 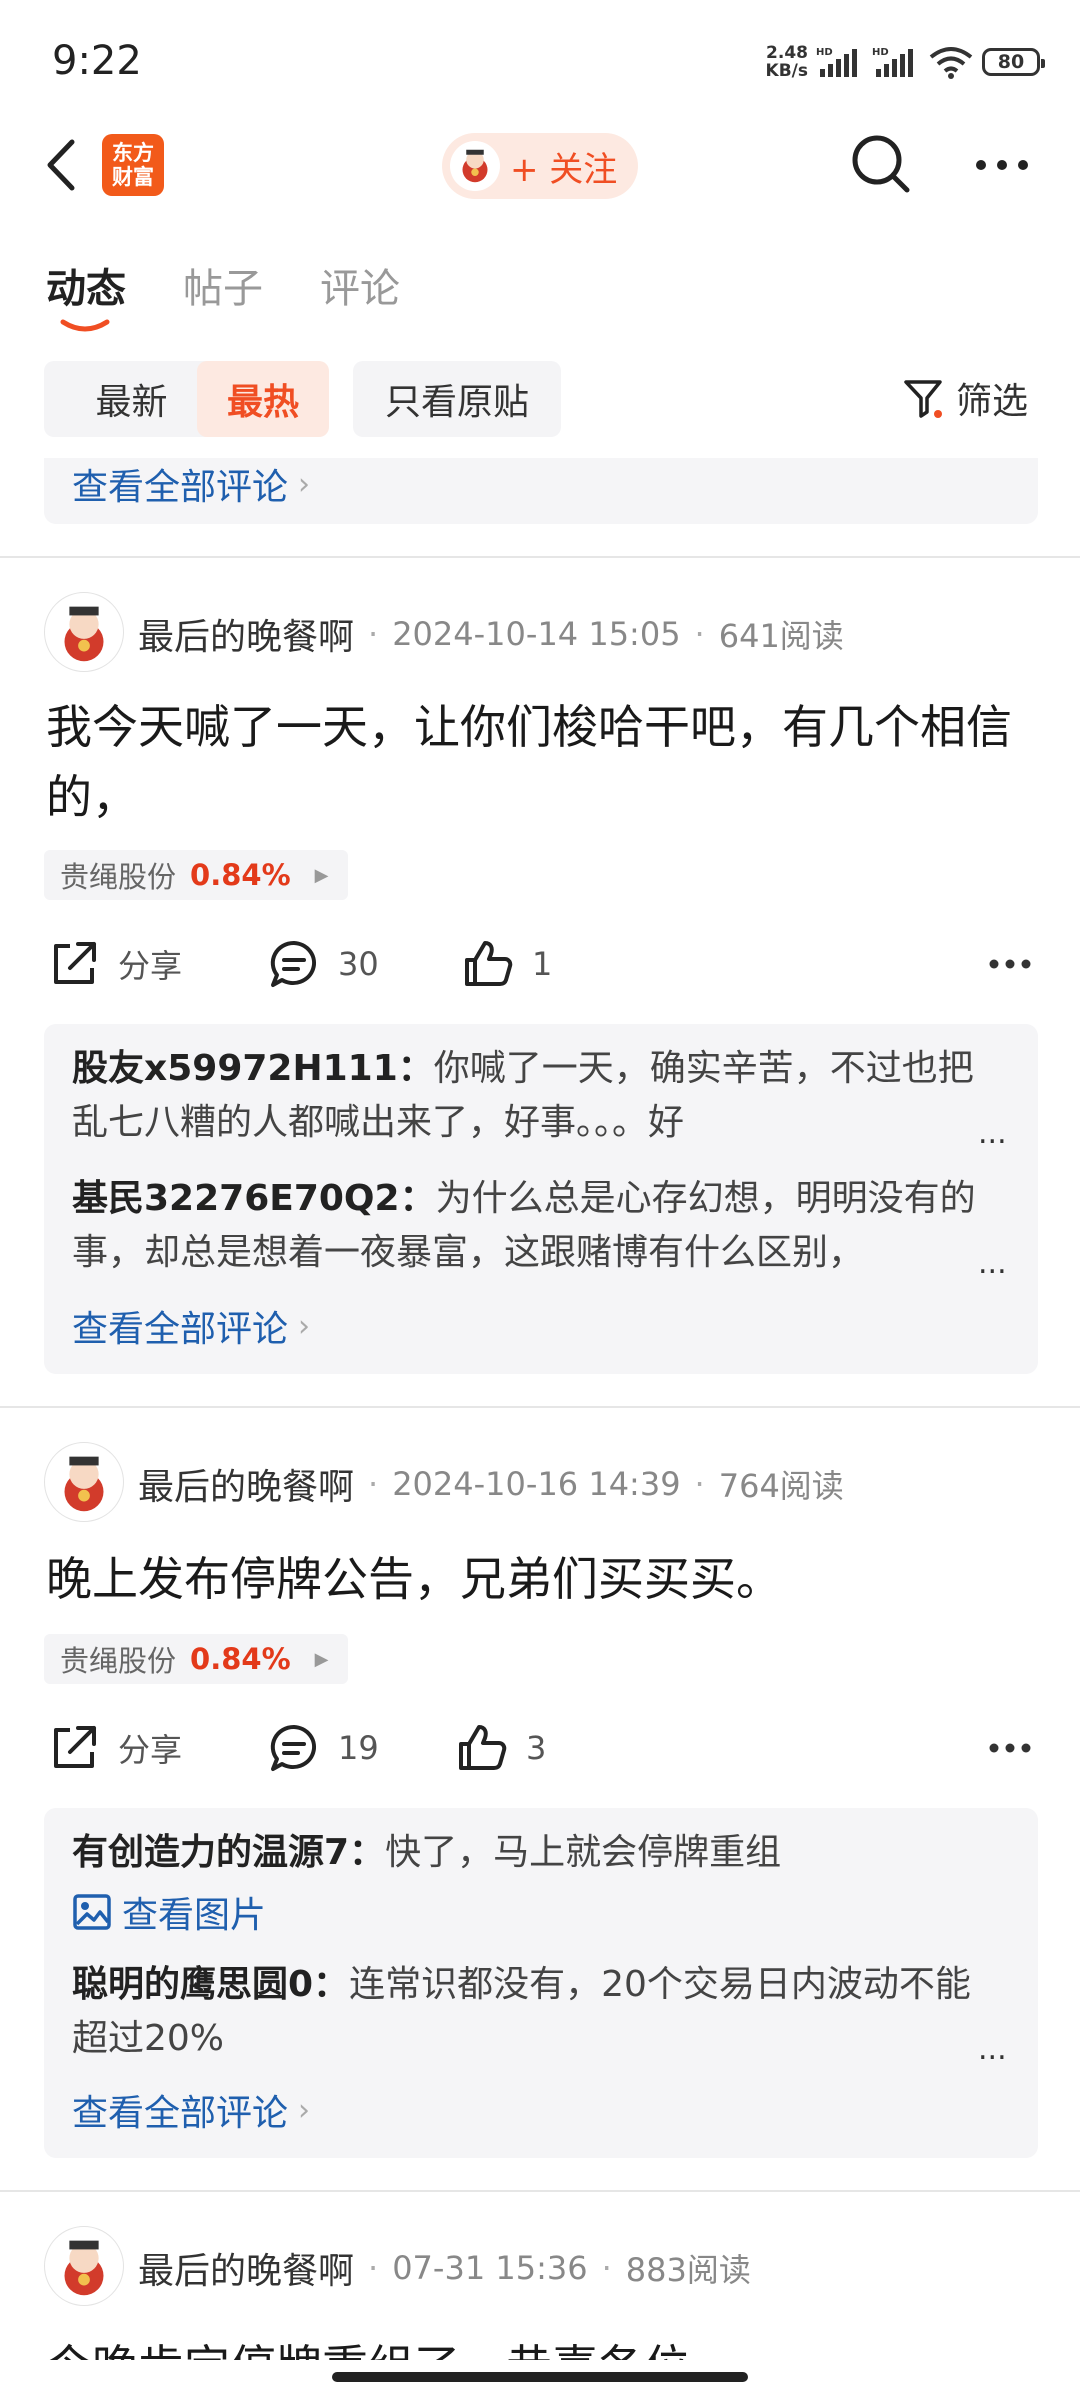 I want to click on like-button: 1, so click(x=507, y=964).